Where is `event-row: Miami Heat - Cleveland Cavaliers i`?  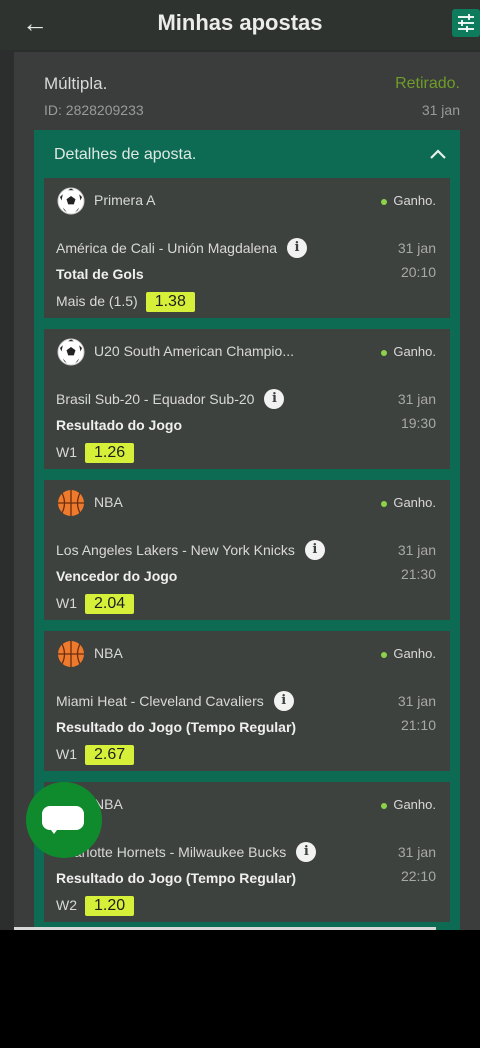
event-row: Miami Heat - Cleveland Cavaliers i is located at coordinates (175, 701).